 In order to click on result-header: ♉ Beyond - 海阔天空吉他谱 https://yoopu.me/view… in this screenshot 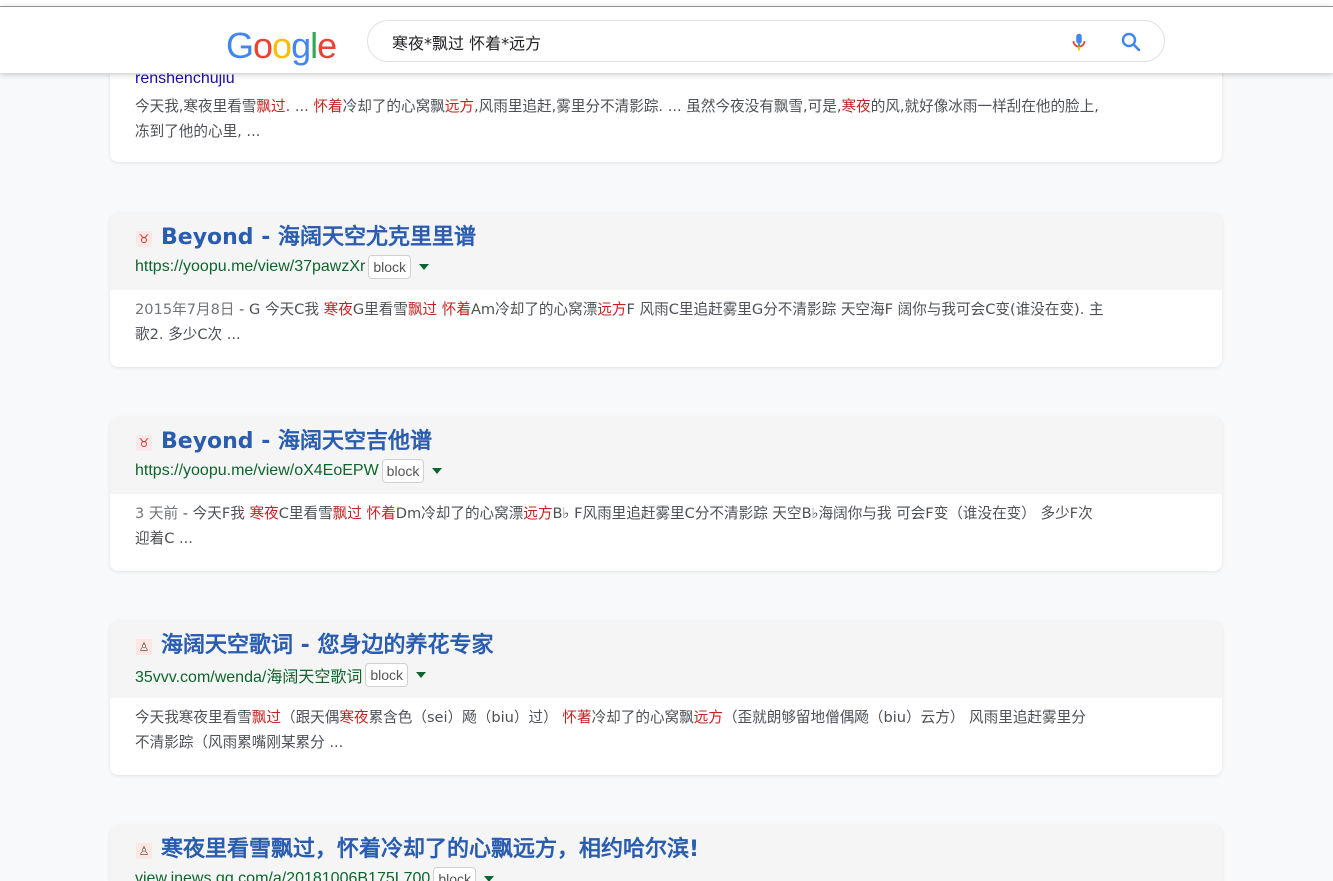, I will do `click(666, 455)`.